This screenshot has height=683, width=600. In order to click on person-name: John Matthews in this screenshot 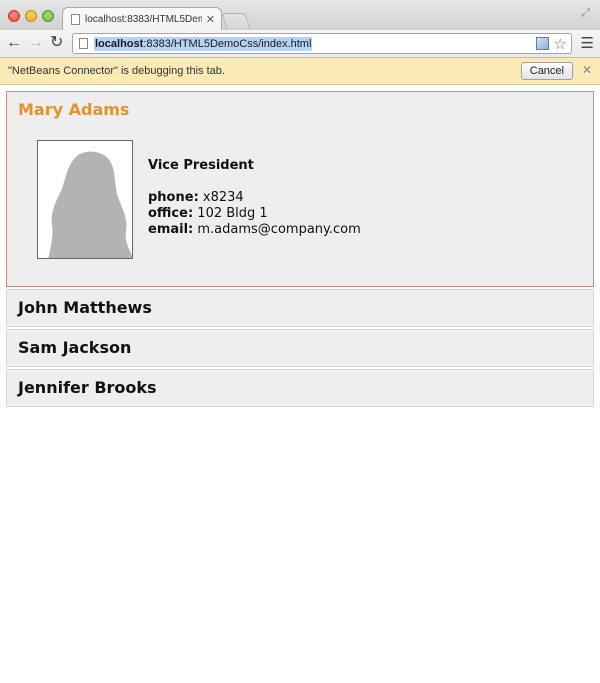, I will do `click(300, 308)`.